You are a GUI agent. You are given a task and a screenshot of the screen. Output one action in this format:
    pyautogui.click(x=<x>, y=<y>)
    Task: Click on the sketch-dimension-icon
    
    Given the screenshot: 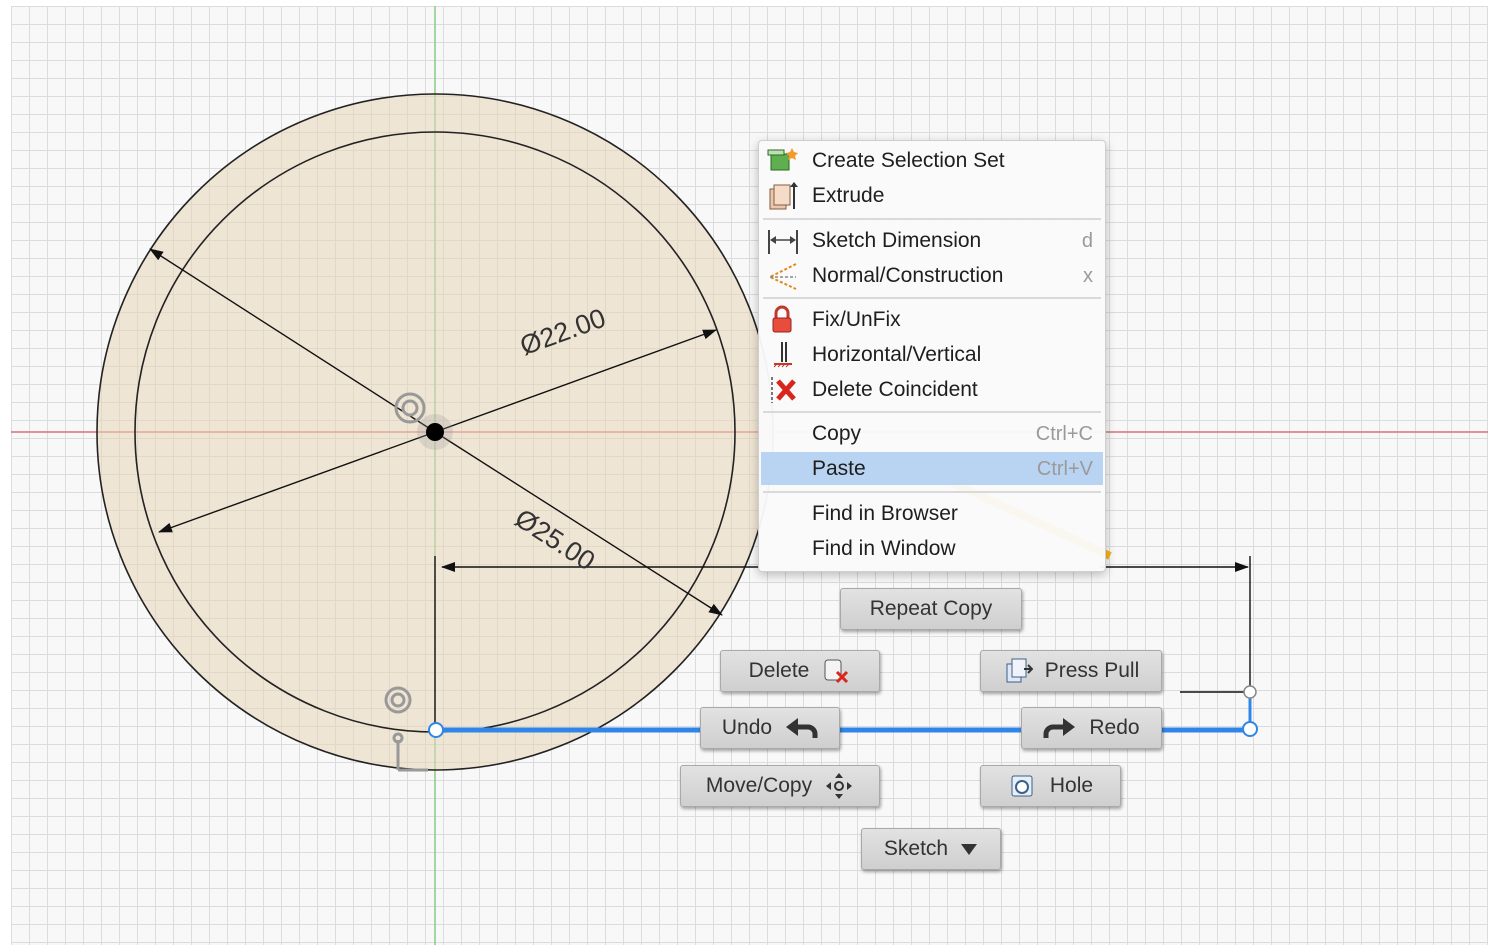 What is the action you would take?
    pyautogui.click(x=782, y=241)
    